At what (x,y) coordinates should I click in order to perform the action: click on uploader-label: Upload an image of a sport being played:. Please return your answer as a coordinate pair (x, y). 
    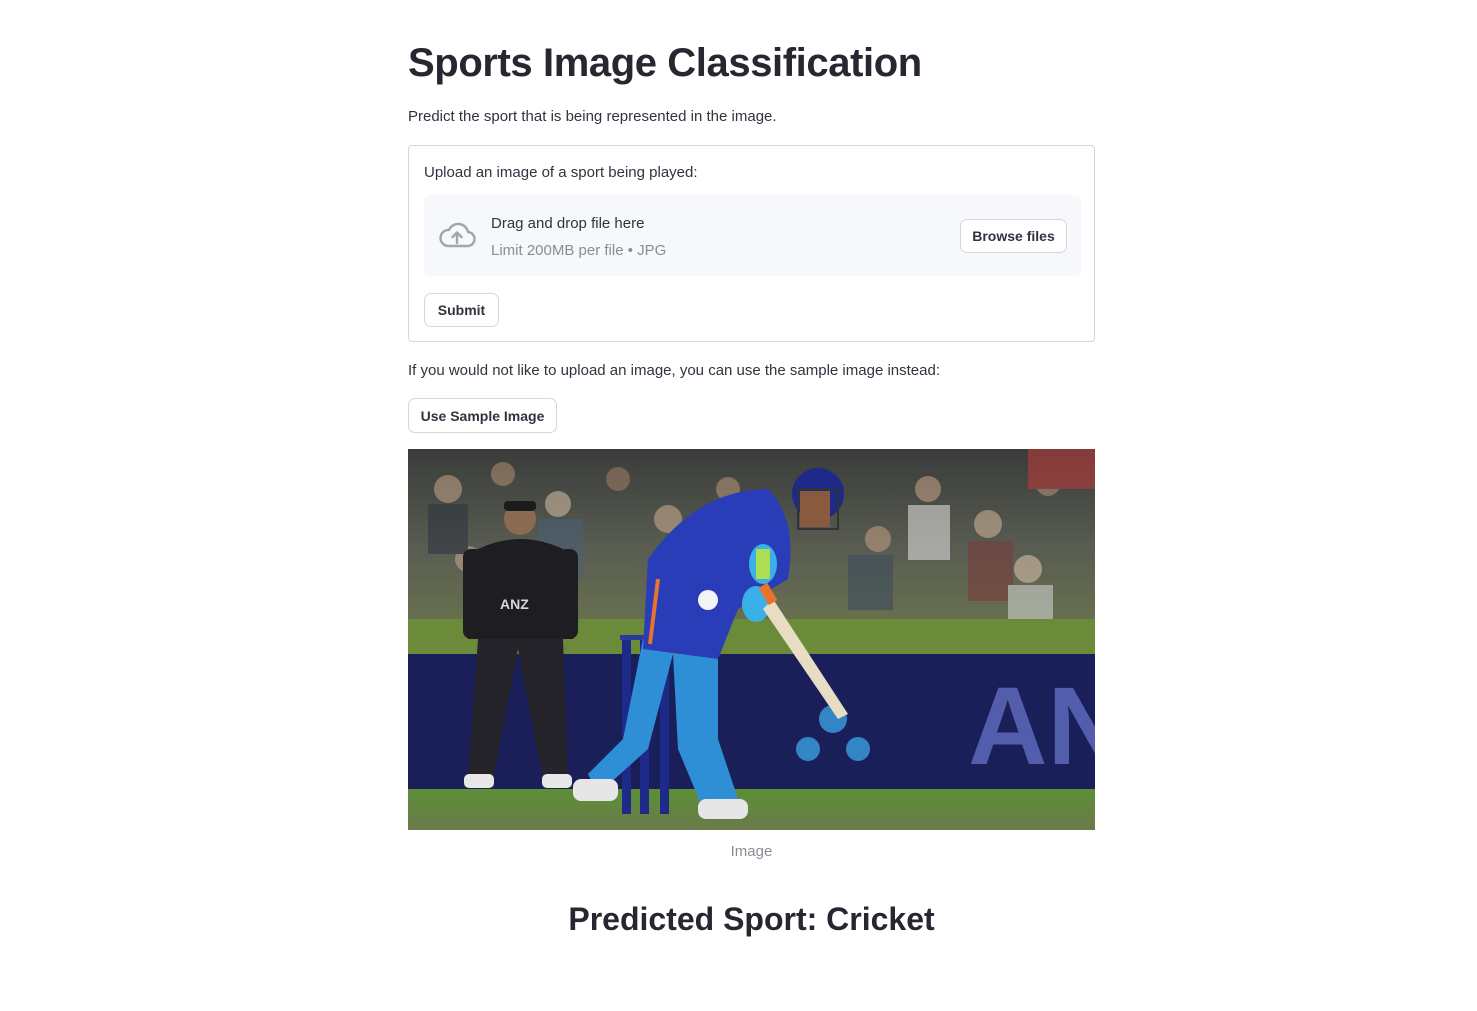
    Looking at the image, I should click on (561, 172).